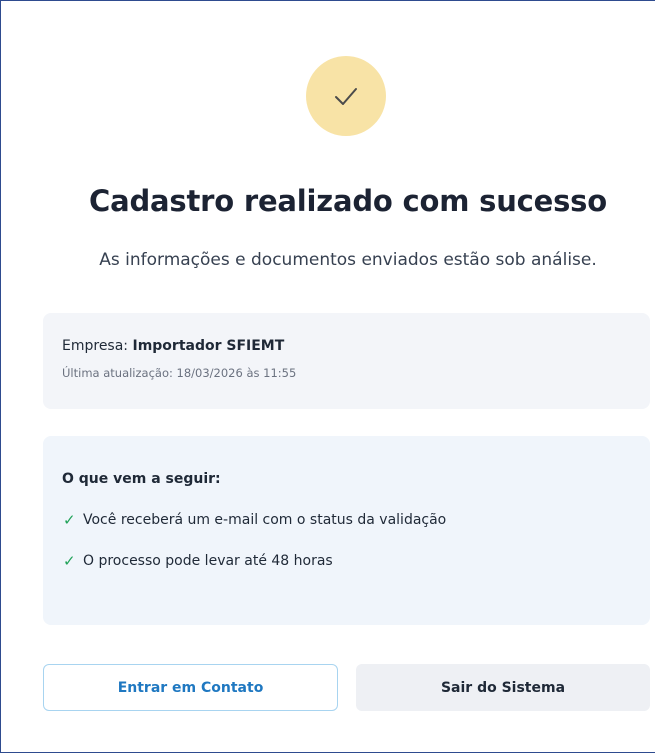 The height and width of the screenshot is (753, 656). What do you see at coordinates (348, 201) in the screenshot?
I see `page-title: Cadastro realizado com sucesso` at bounding box center [348, 201].